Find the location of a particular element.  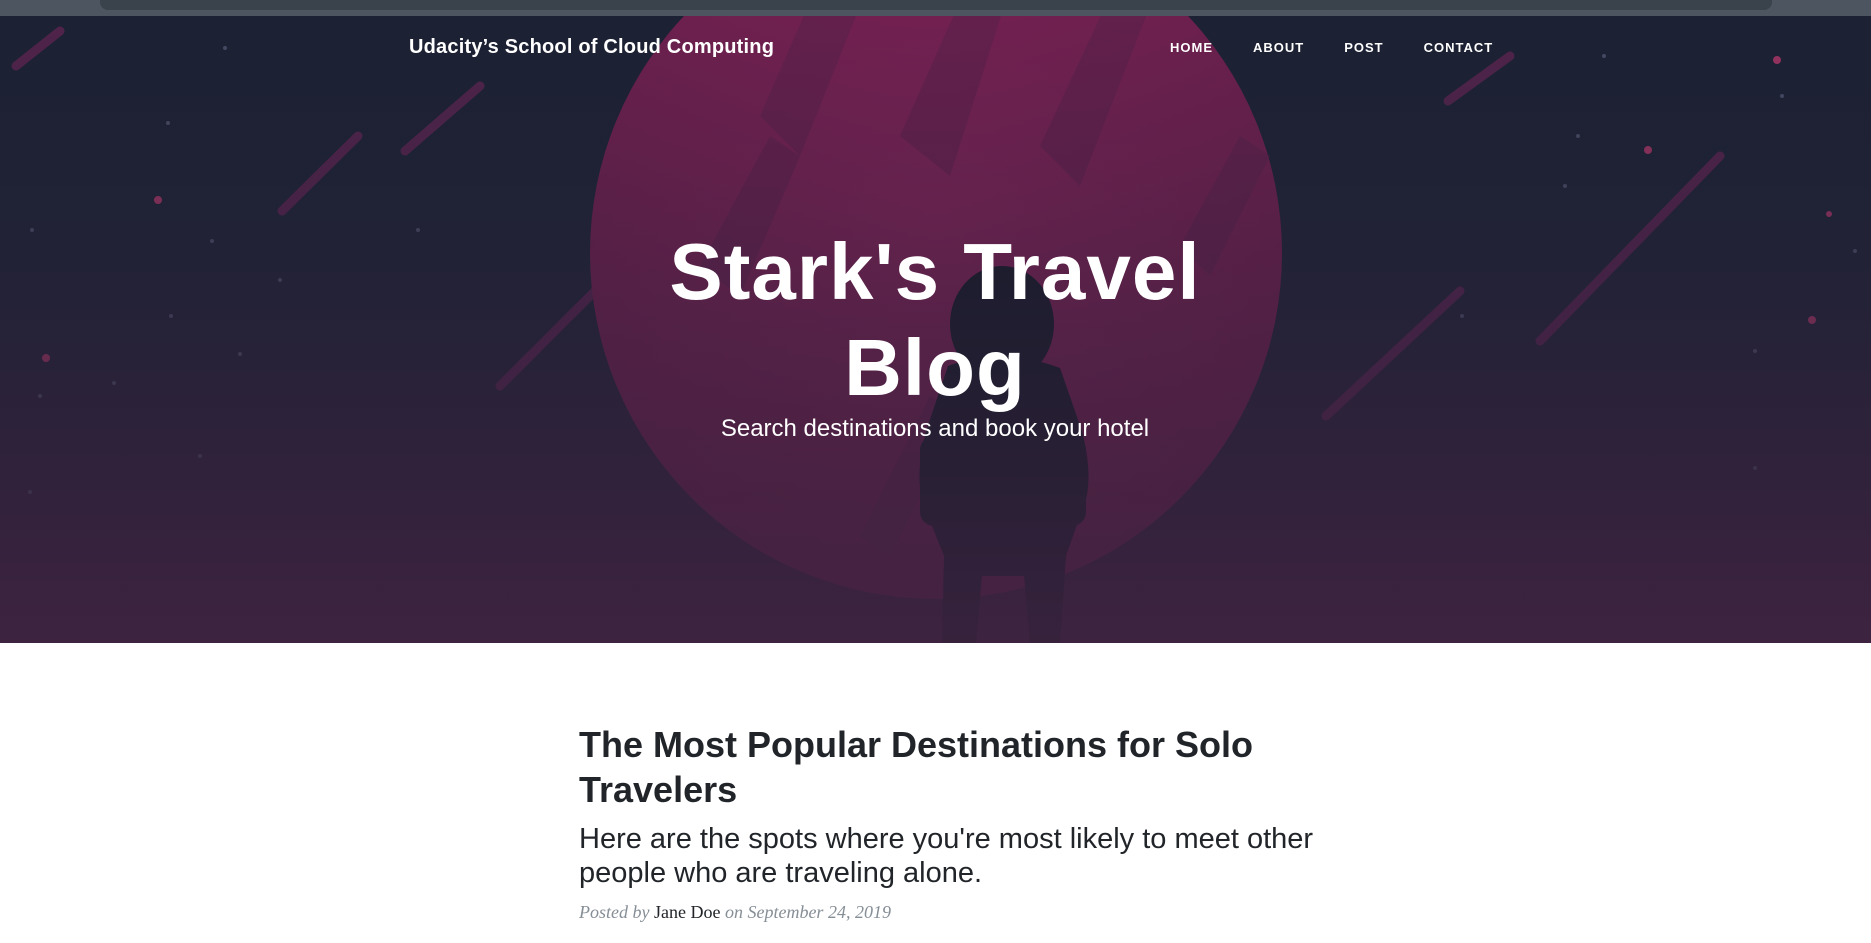

site-title-line2: Blog is located at coordinates (935, 367).